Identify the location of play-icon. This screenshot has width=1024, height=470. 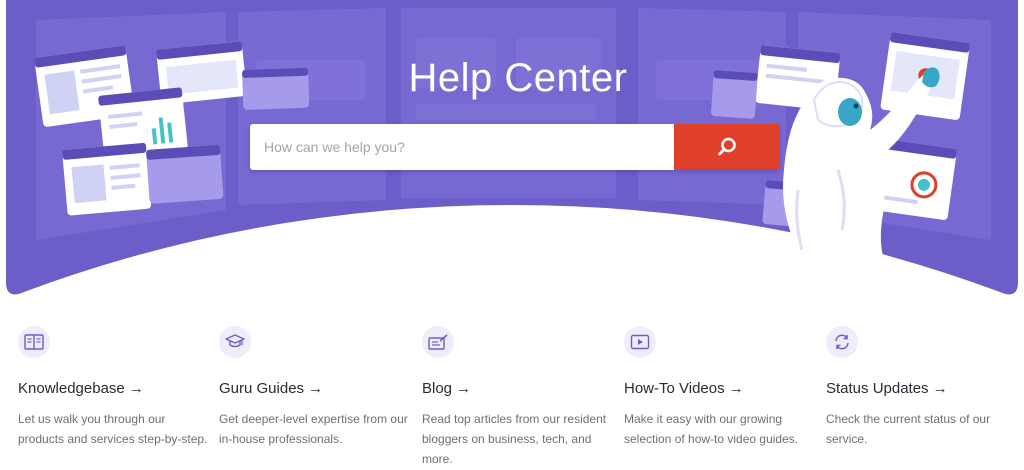
(640, 342).